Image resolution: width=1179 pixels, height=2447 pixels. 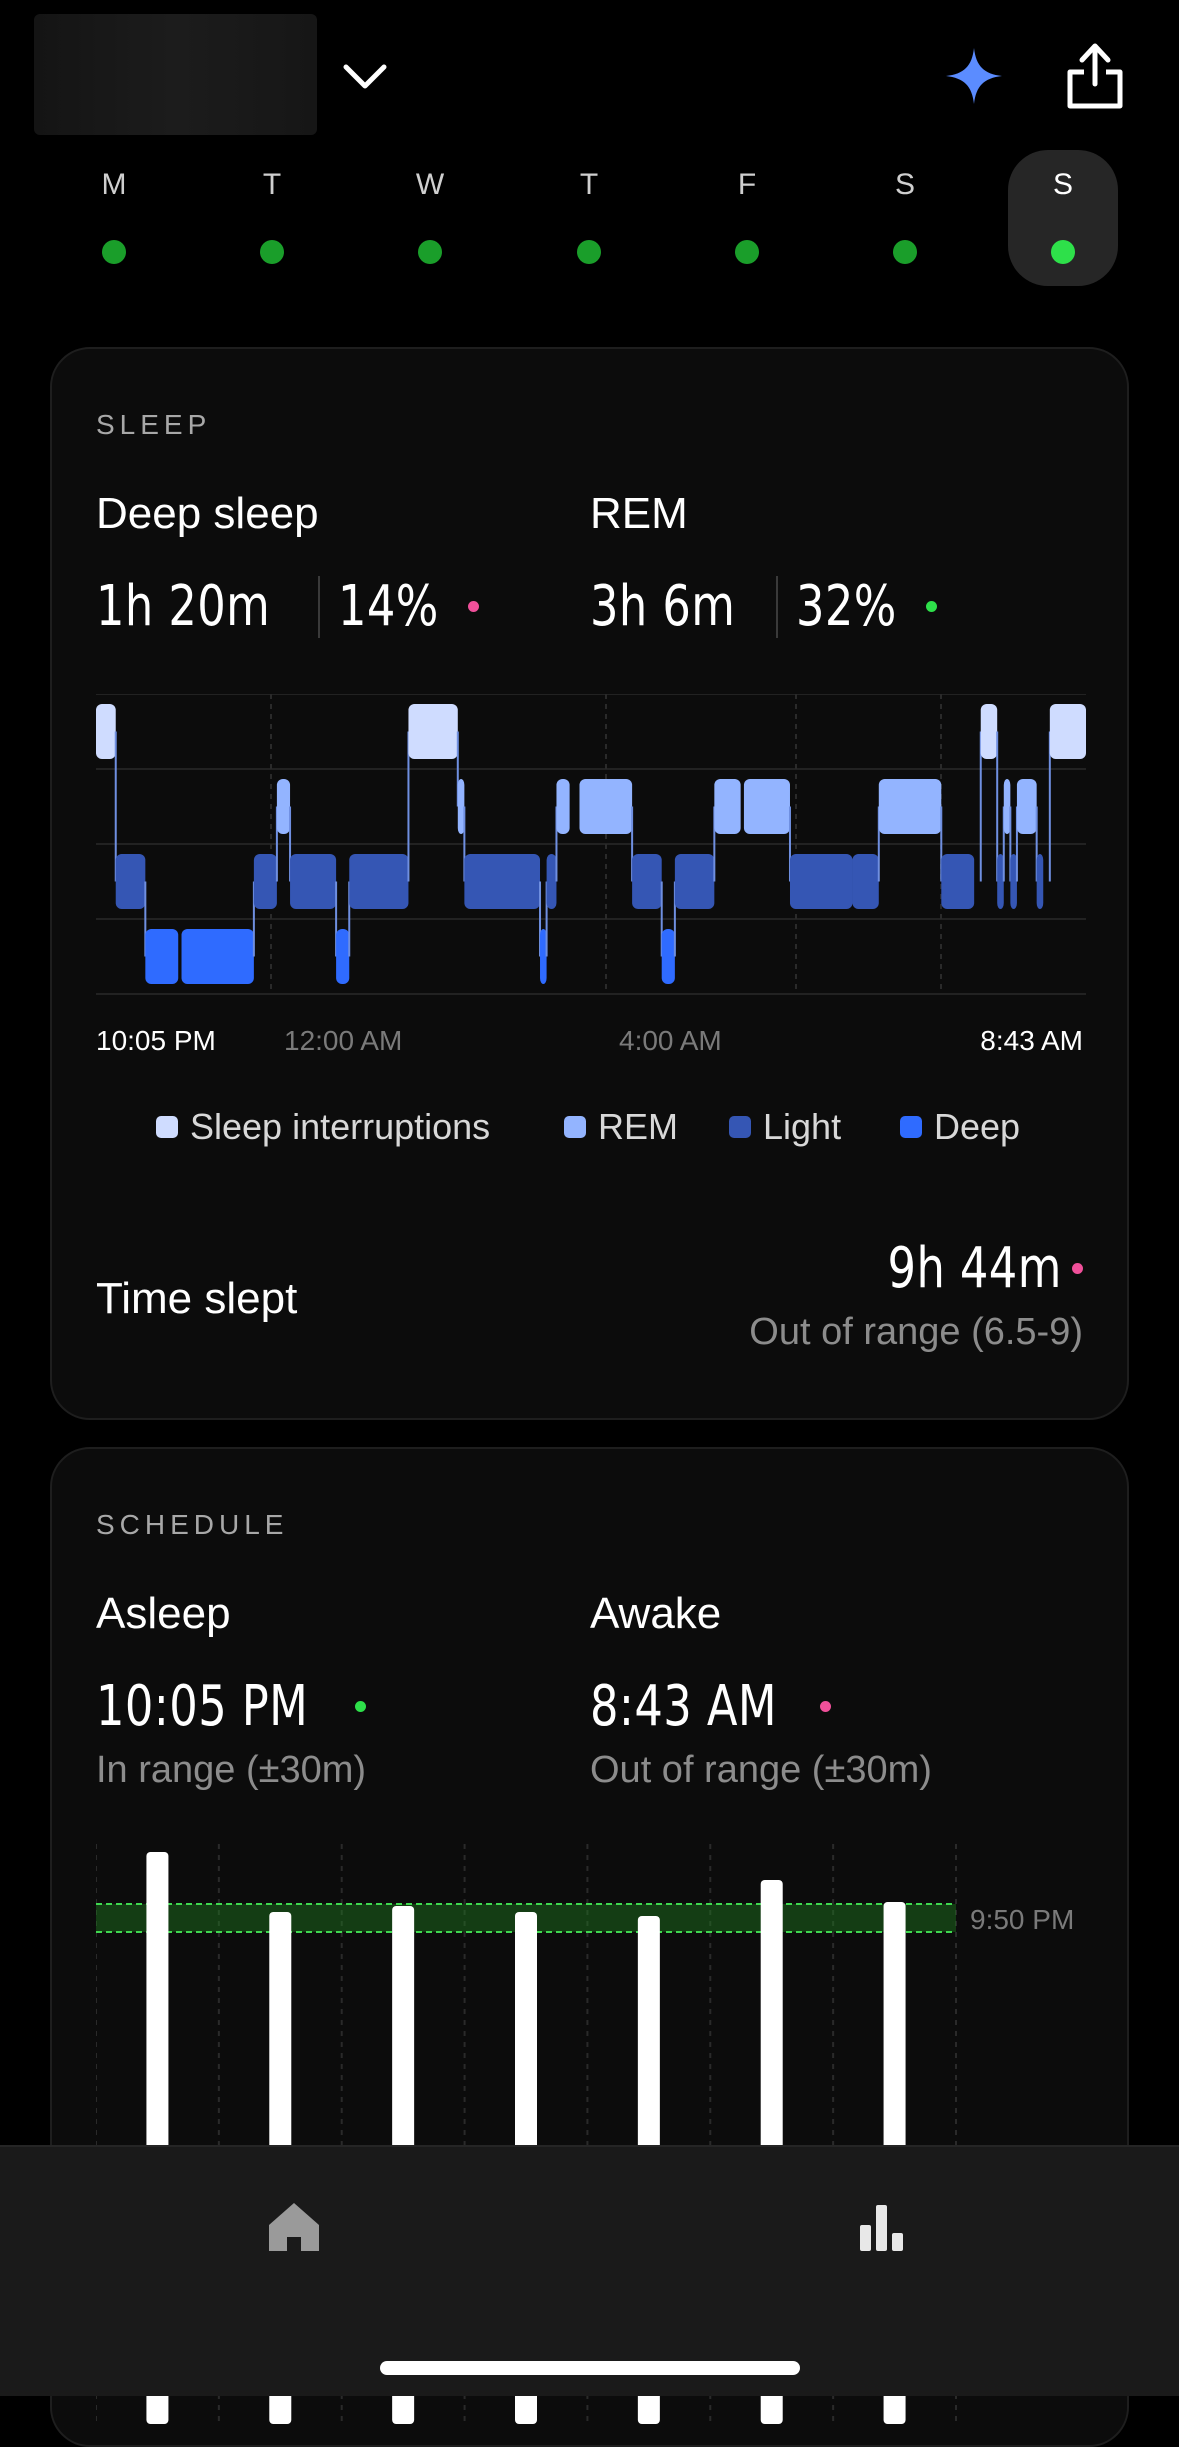 I want to click on day-saturday: S, so click(x=905, y=218).